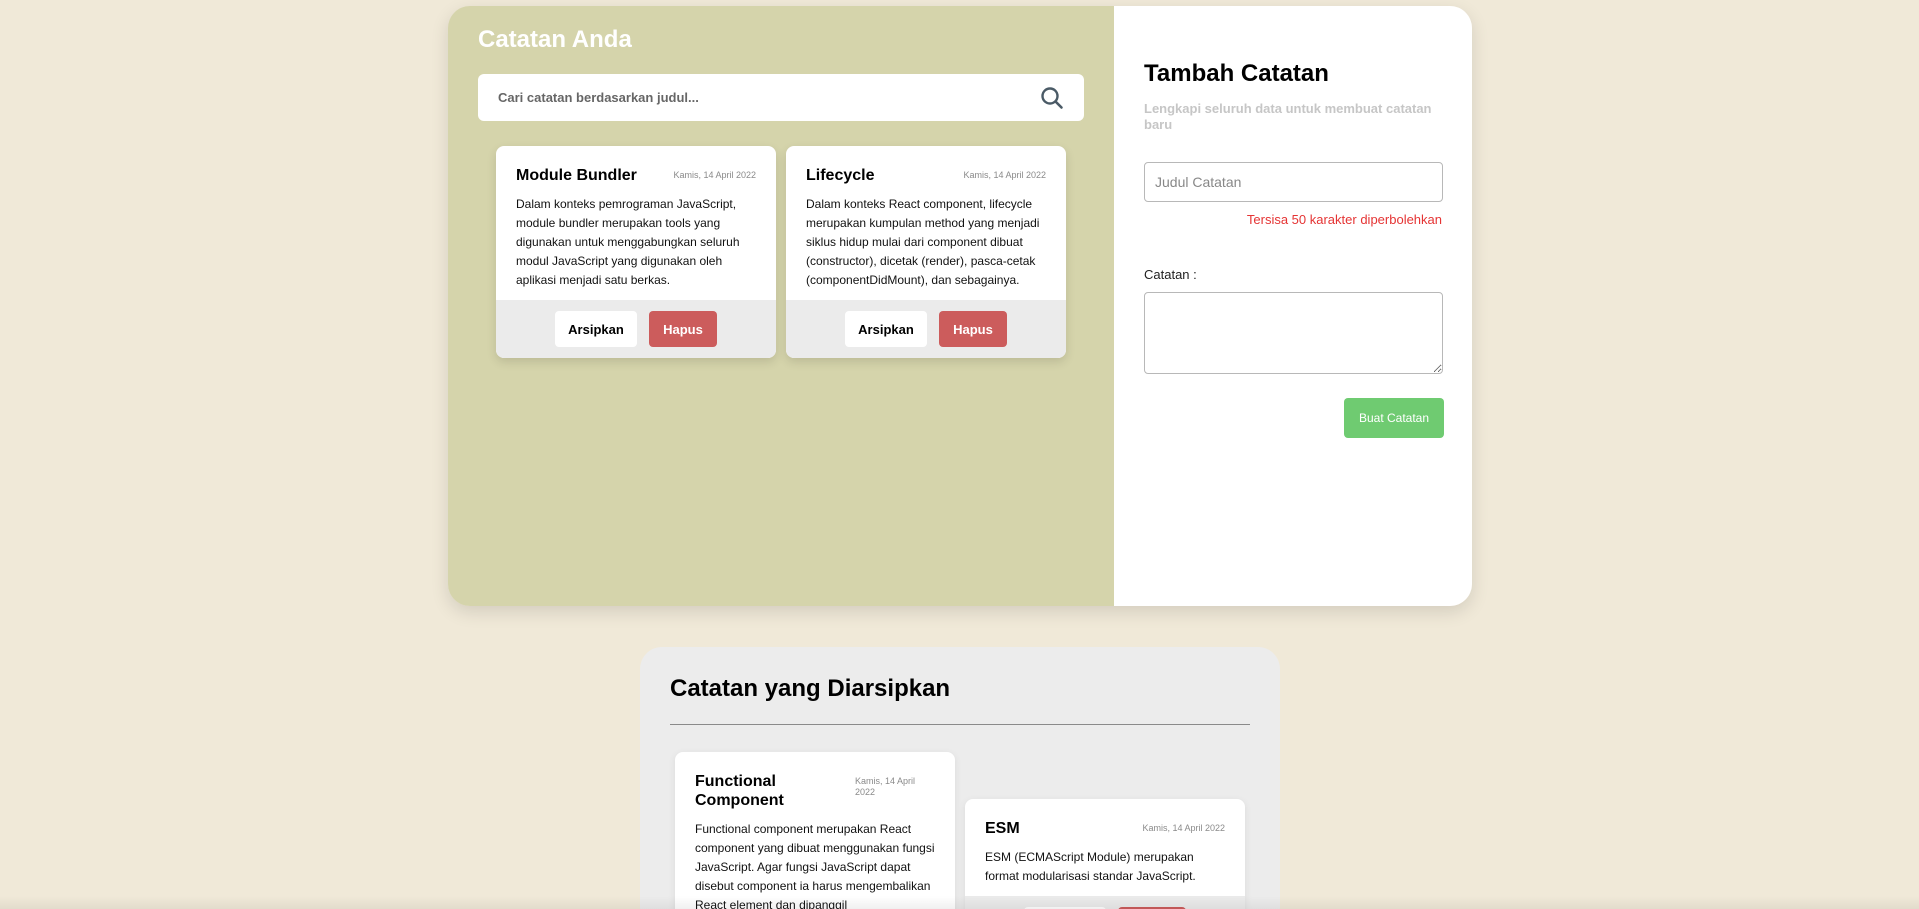 The height and width of the screenshot is (909, 1919). I want to click on archived-title: Catatan yang Diarsipkan, so click(810, 688).